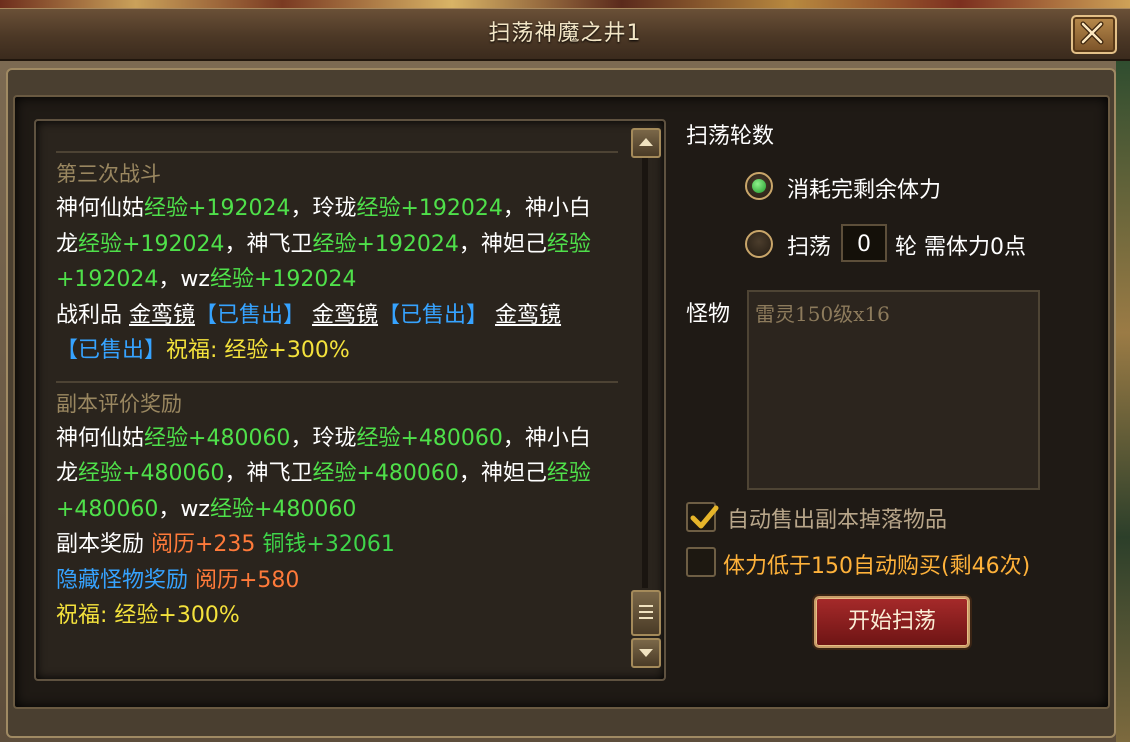 This screenshot has height=742, width=1130. I want to click on option-rounds-prefix: 扫荡, so click(809, 245).